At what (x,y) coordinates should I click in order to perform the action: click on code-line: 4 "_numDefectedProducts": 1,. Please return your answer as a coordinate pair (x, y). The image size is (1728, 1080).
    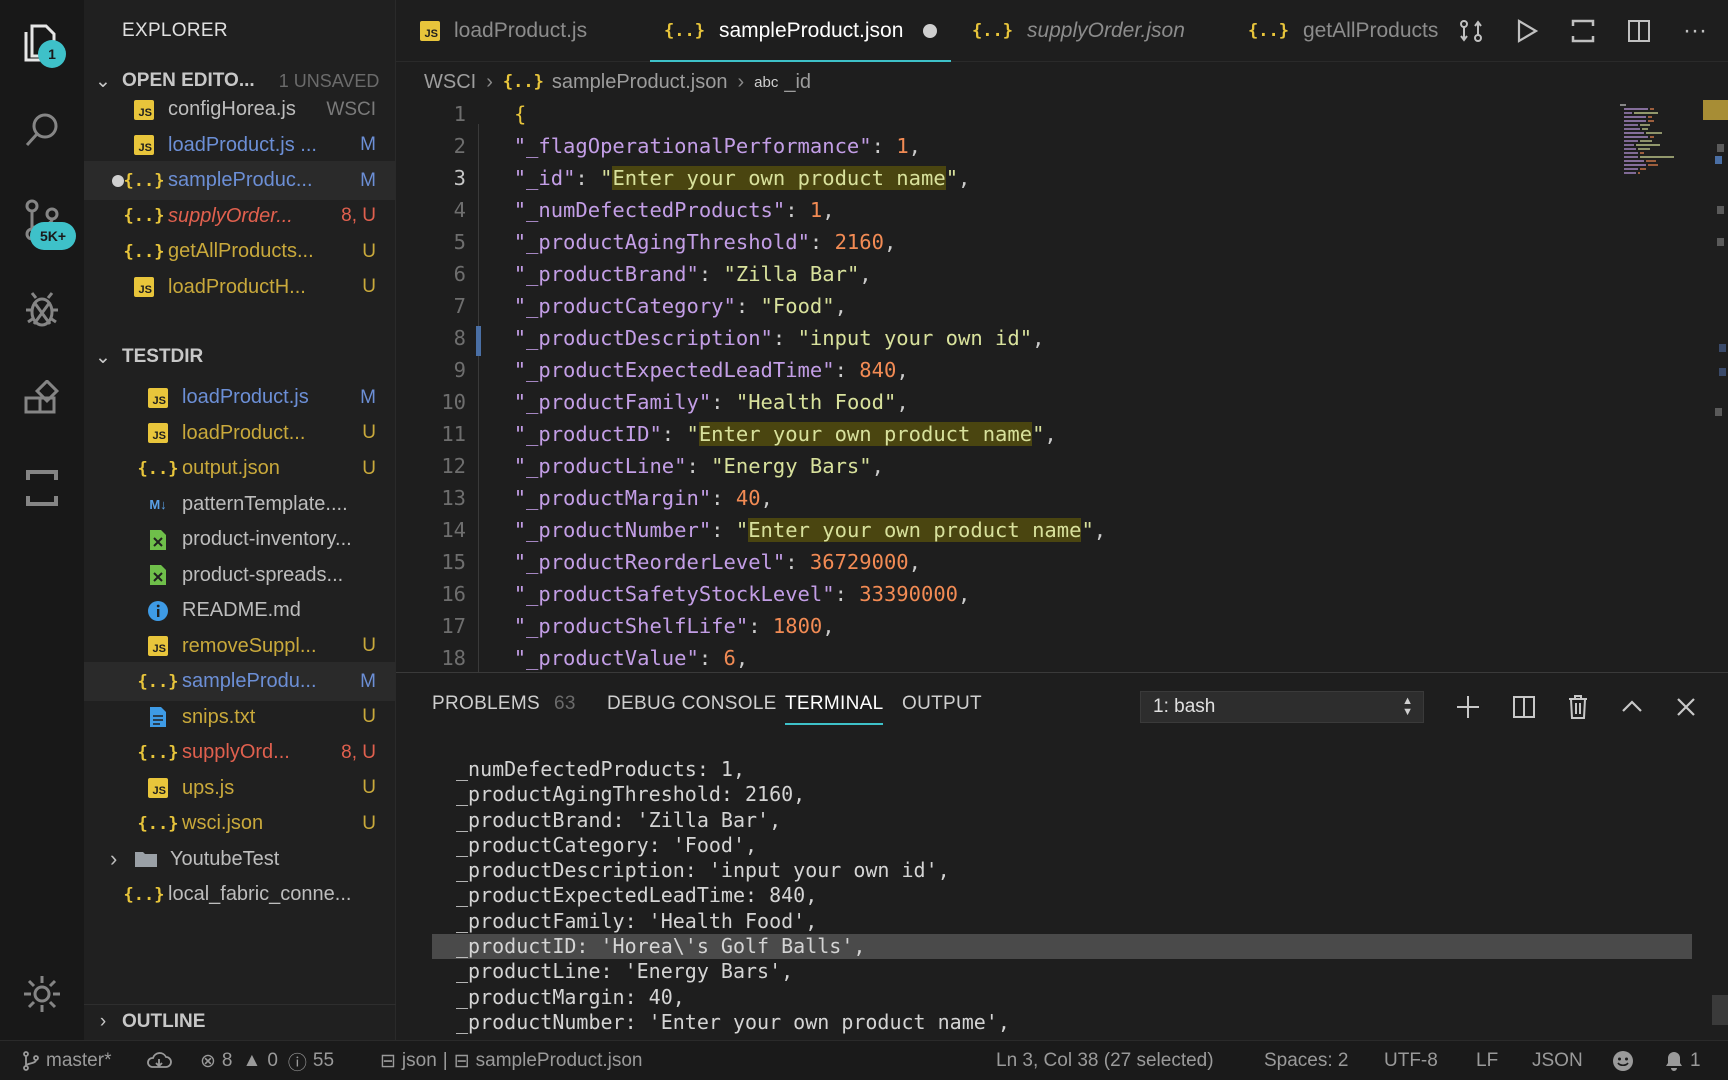
    Looking at the image, I should click on (996, 210).